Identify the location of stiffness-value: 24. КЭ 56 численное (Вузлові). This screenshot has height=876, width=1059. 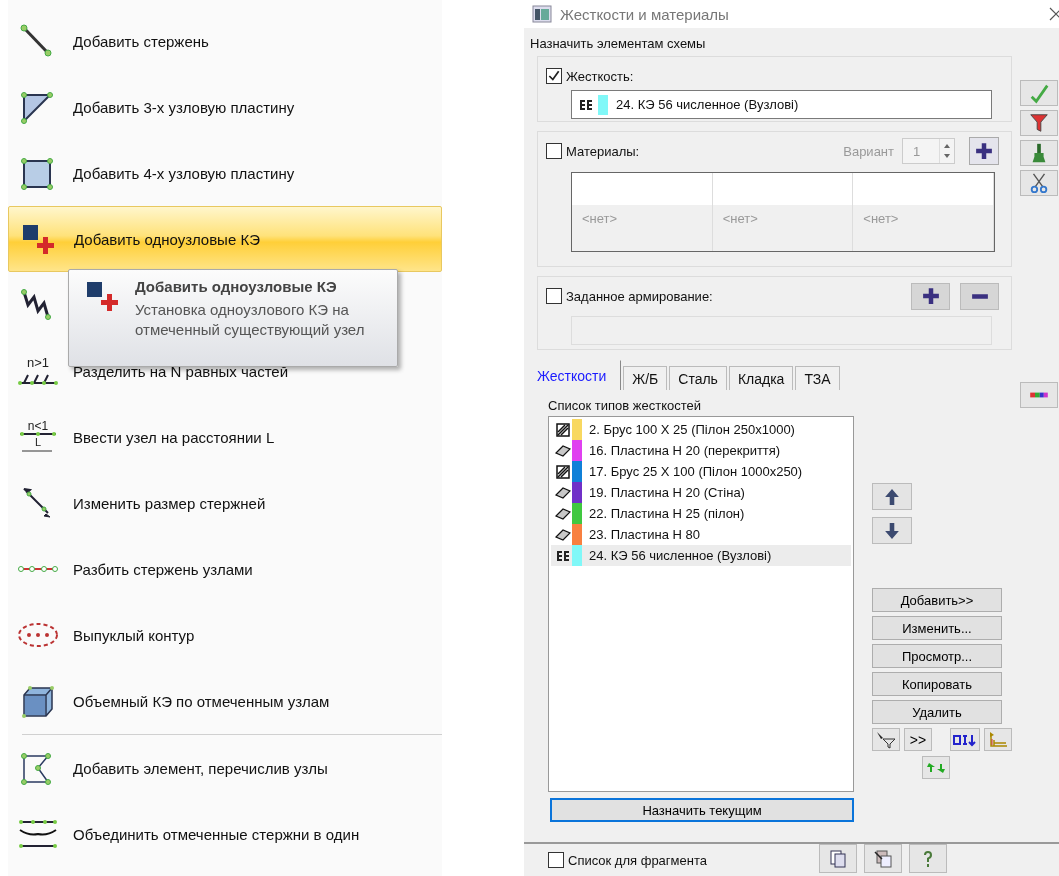
(707, 104).